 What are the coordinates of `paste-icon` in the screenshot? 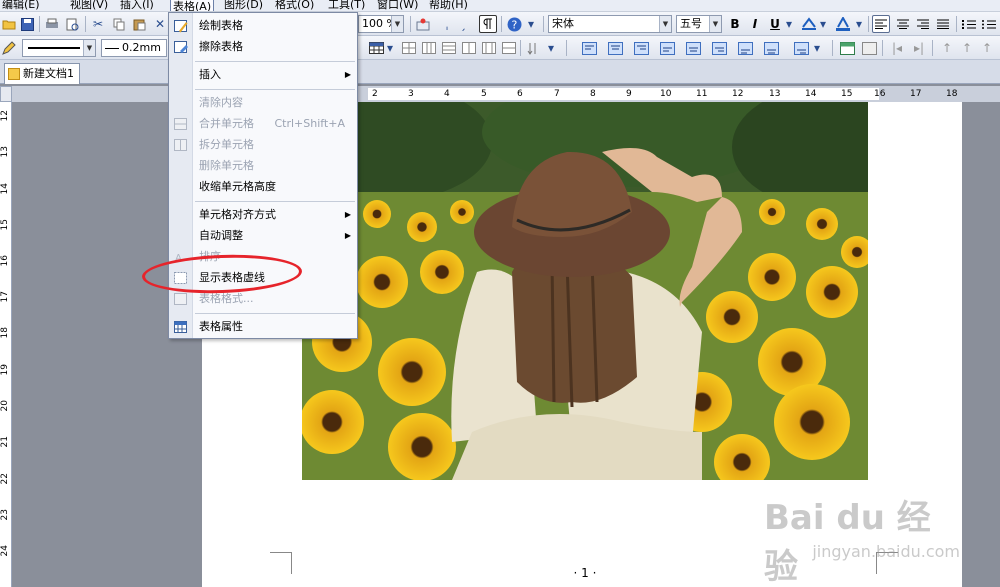 It's located at (139, 24).